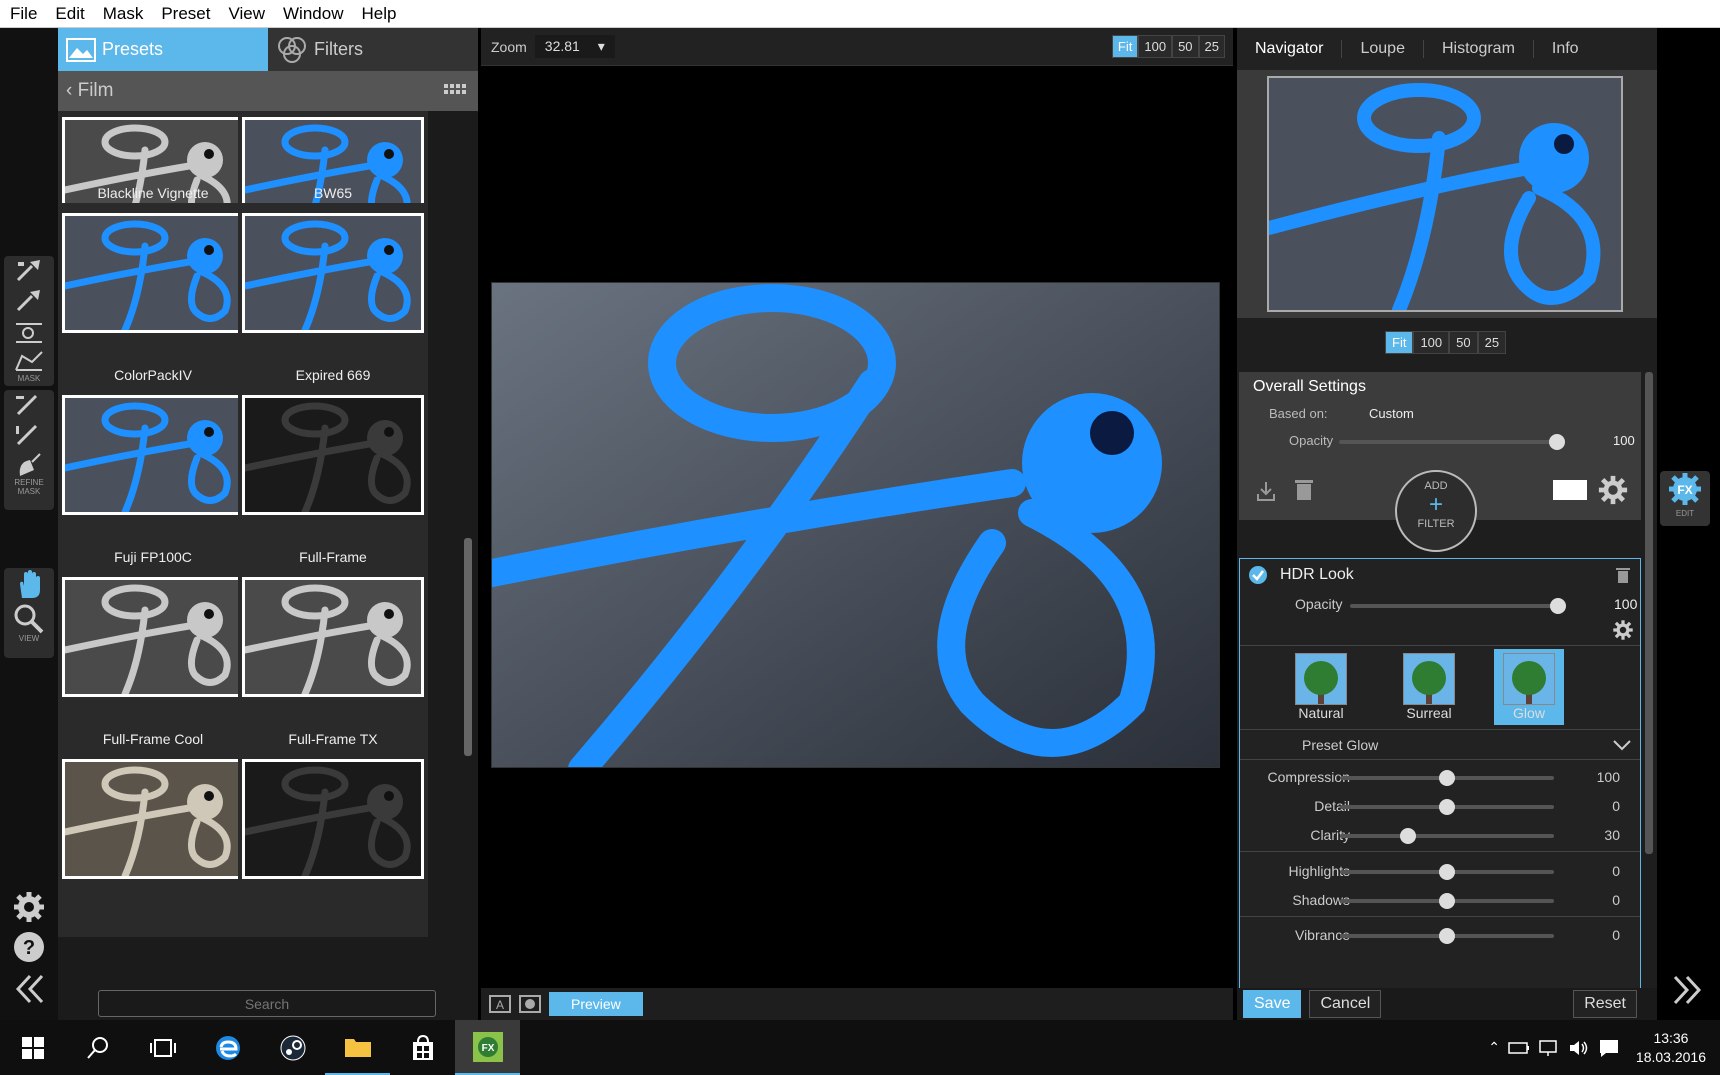  I want to click on tab-filters: Filters, so click(373, 49).